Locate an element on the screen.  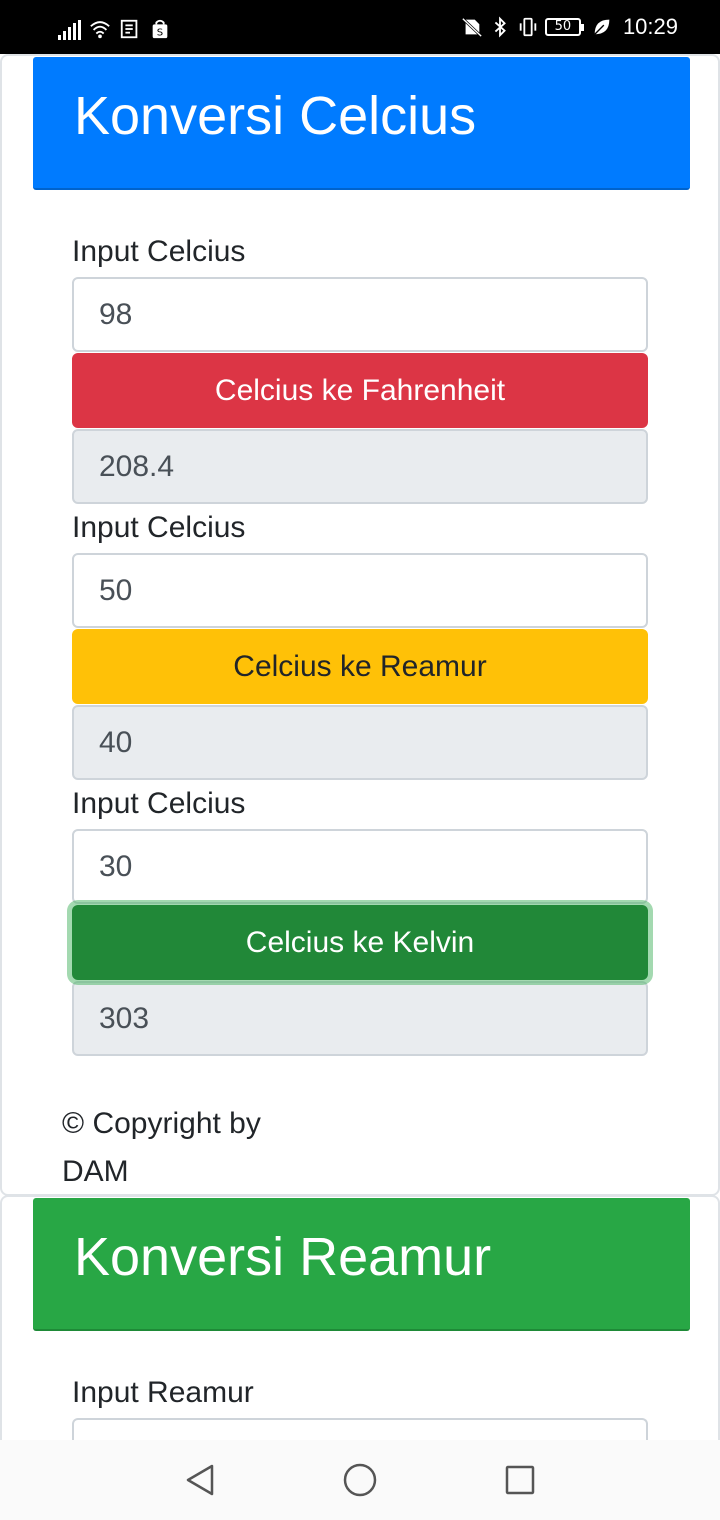
clock: 10:29 is located at coordinates (650, 26).